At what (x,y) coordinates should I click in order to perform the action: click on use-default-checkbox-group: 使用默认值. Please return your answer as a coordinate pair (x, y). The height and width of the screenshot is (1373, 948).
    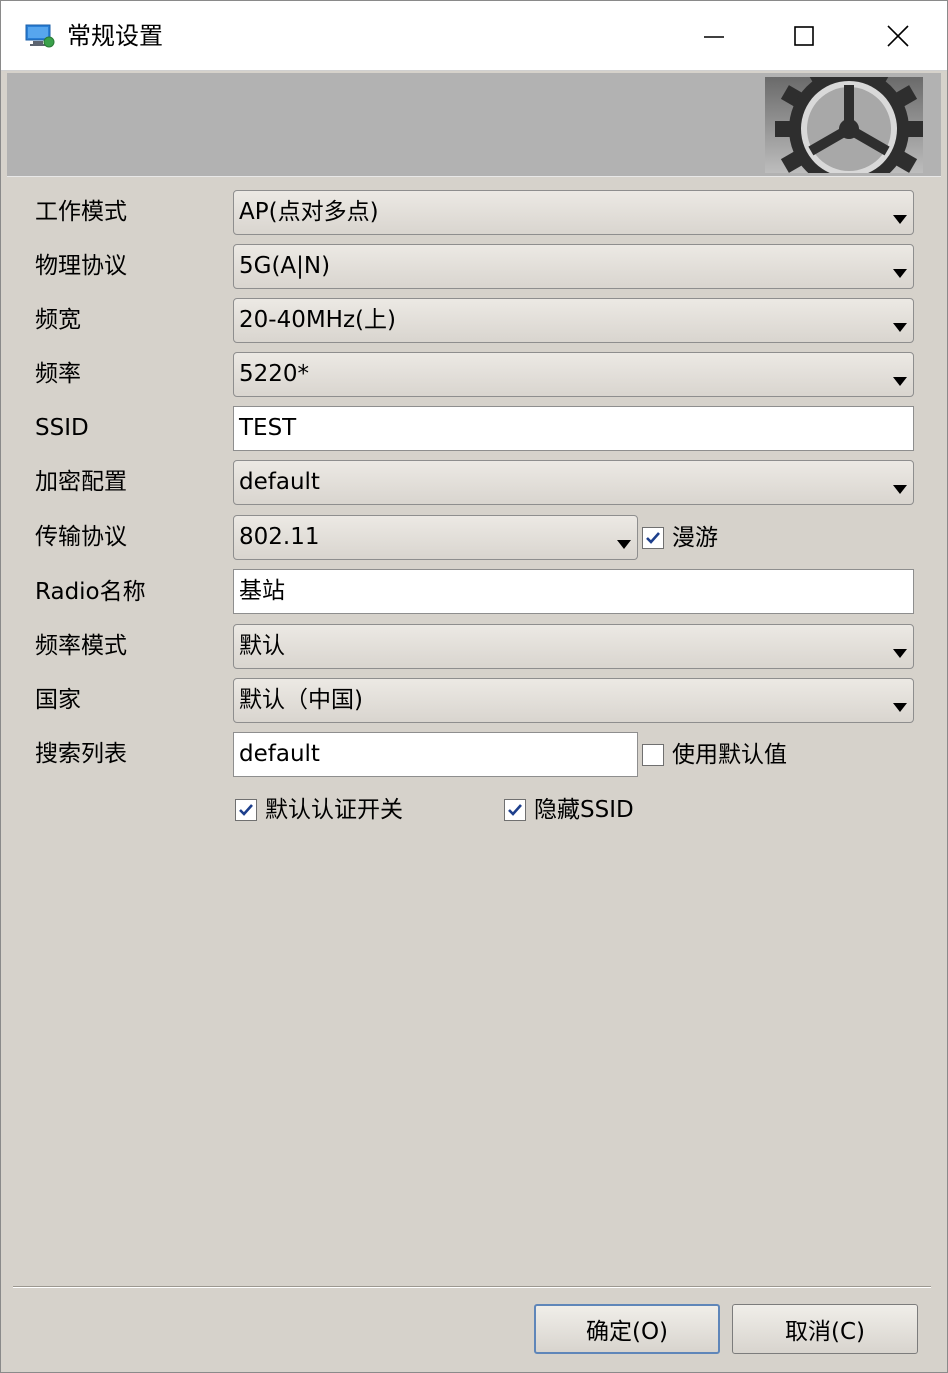
    Looking at the image, I should click on (714, 755).